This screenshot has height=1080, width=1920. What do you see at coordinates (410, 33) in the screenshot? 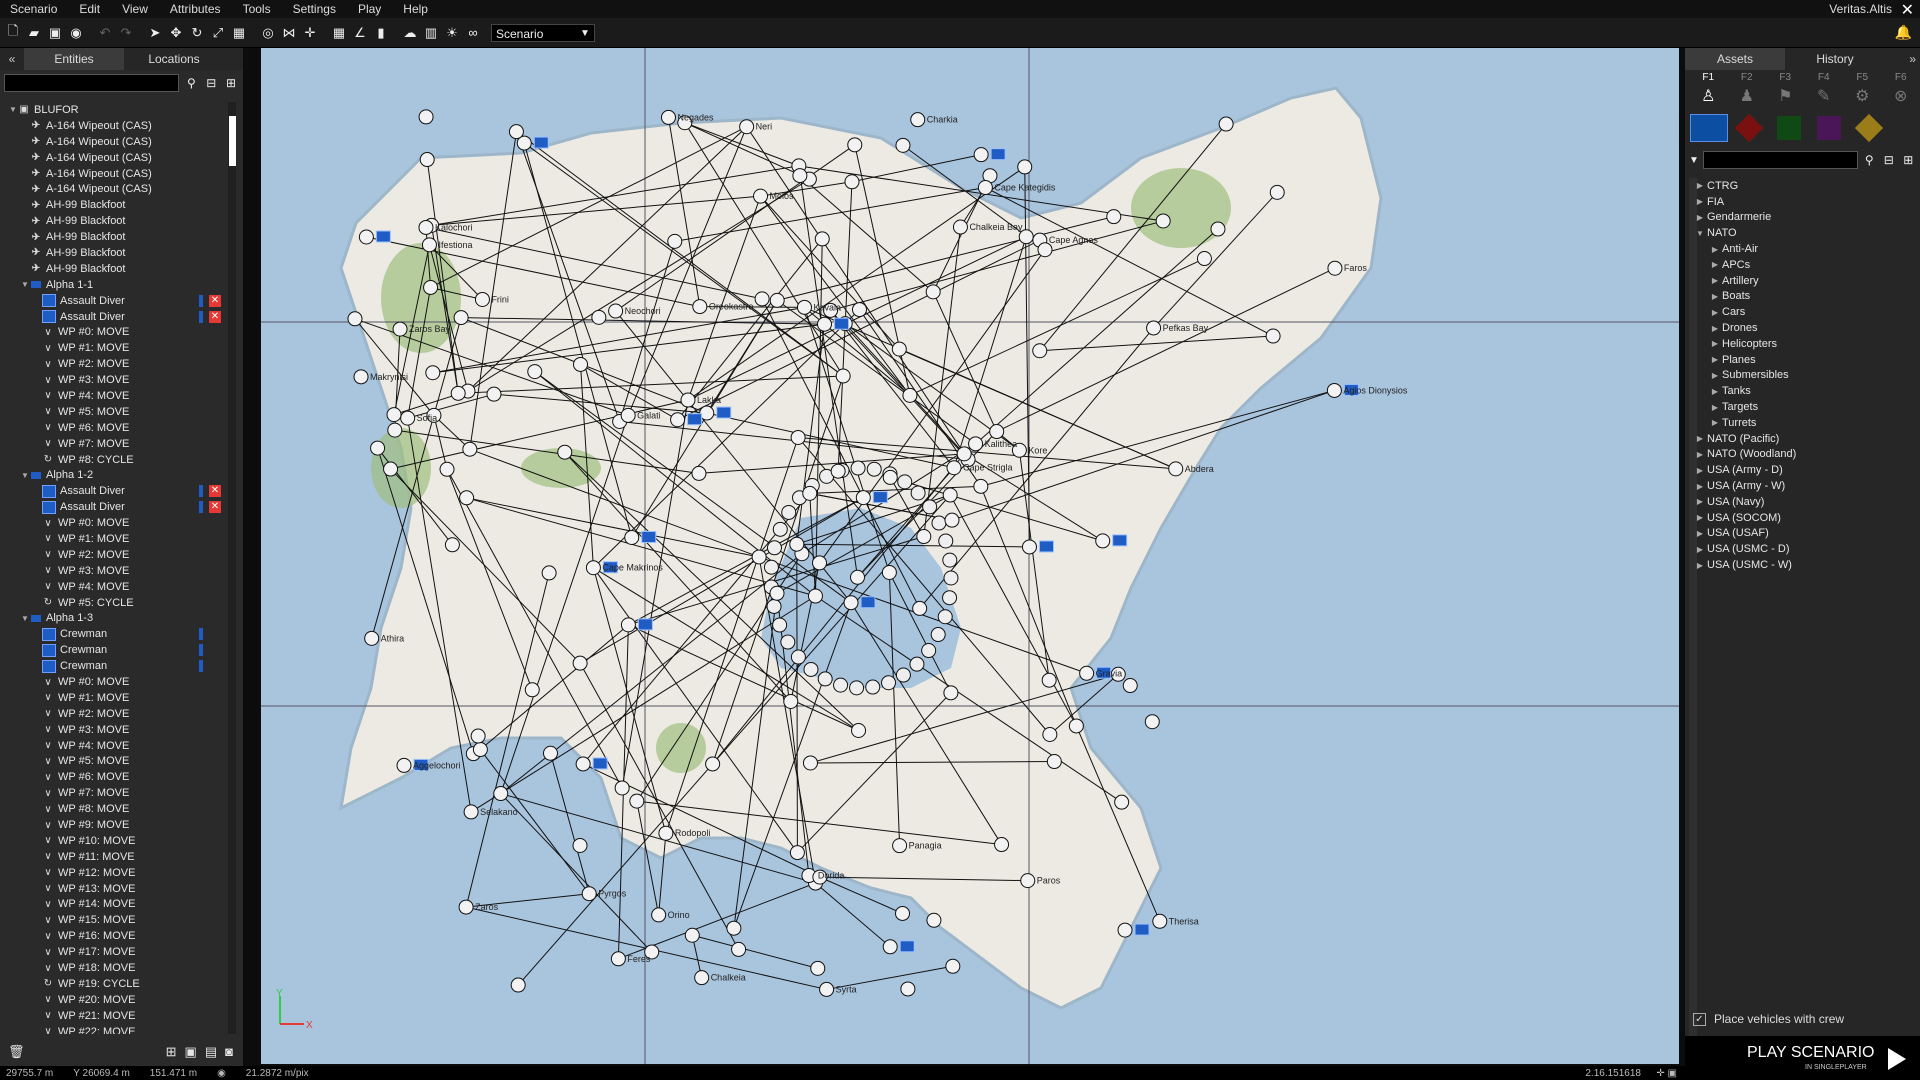
I see `weather-icon: ☁` at bounding box center [410, 33].